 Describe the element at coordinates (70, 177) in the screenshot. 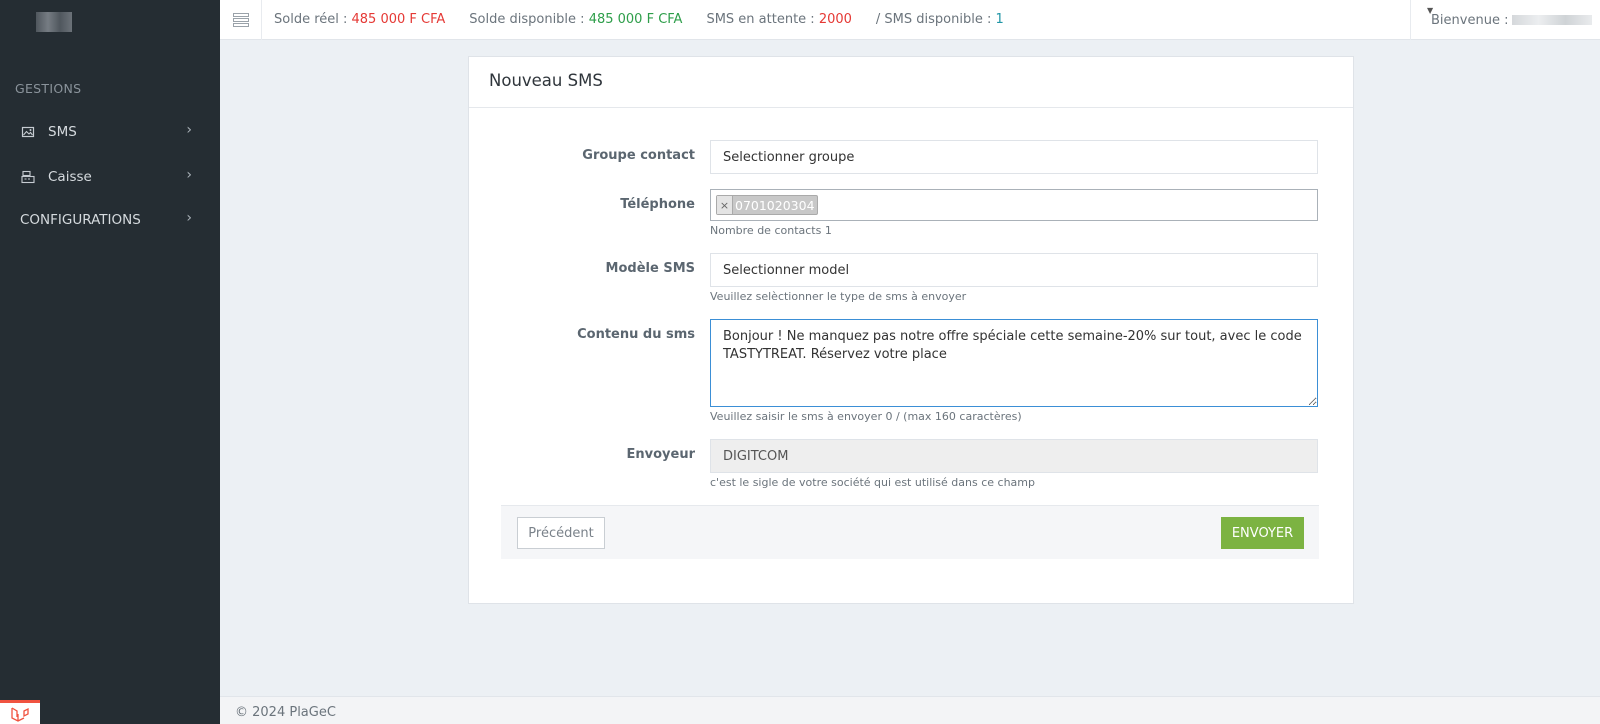

I see `sidebar-item-label: Caisse` at that location.